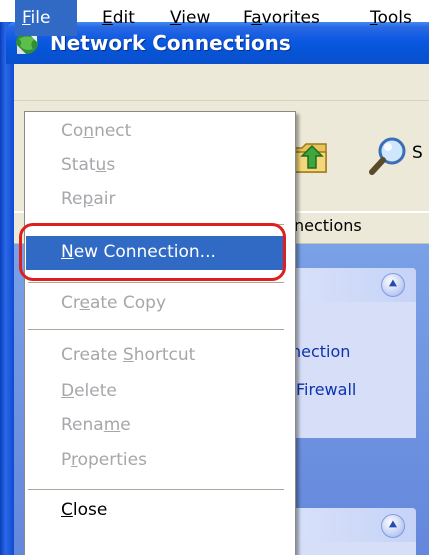  What do you see at coordinates (417, 153) in the screenshot?
I see `search-button-label: S` at bounding box center [417, 153].